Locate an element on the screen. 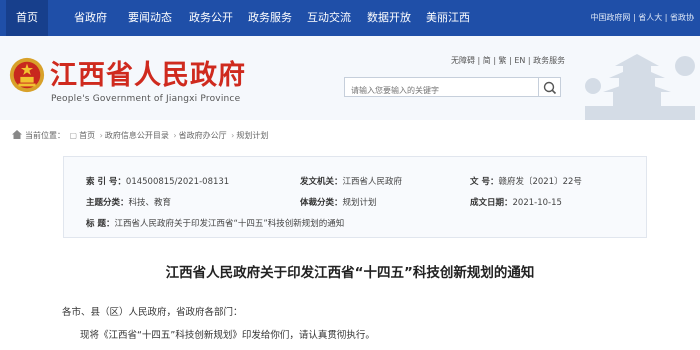 The image size is (700, 350). nav-item-gov-services: 政务服务 is located at coordinates (270, 18).